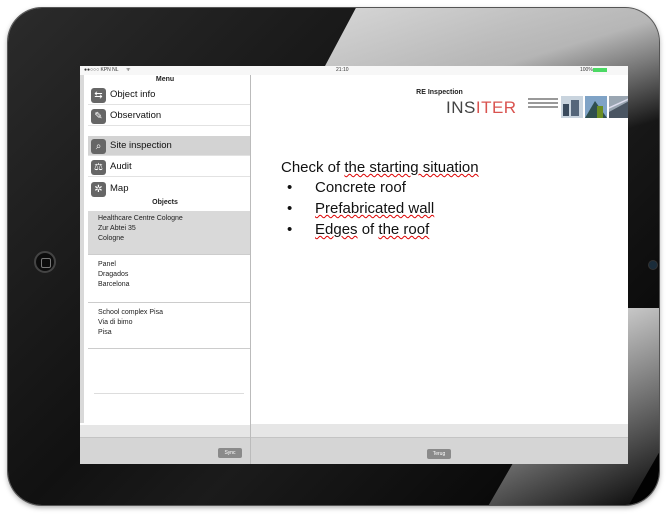 Image resolution: width=667 pixels, height=531 pixels. What do you see at coordinates (169, 189) in the screenshot?
I see `menu-item-map: ✲ Map` at bounding box center [169, 189].